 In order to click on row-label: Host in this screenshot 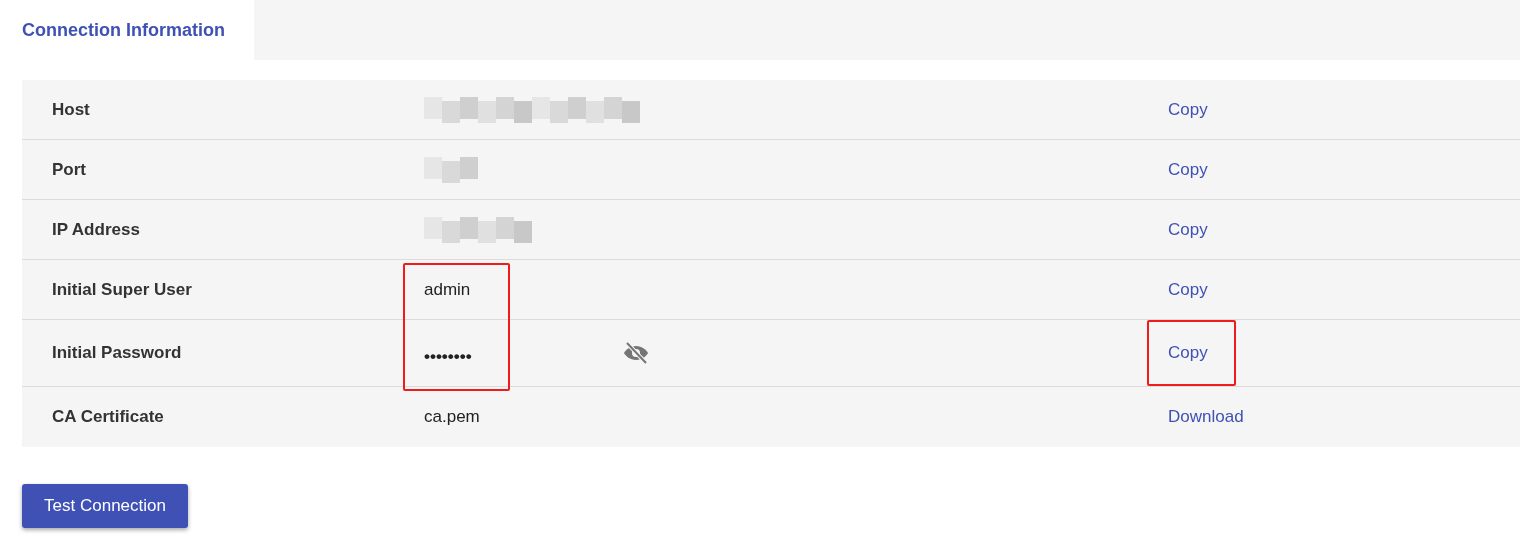, I will do `click(71, 109)`.